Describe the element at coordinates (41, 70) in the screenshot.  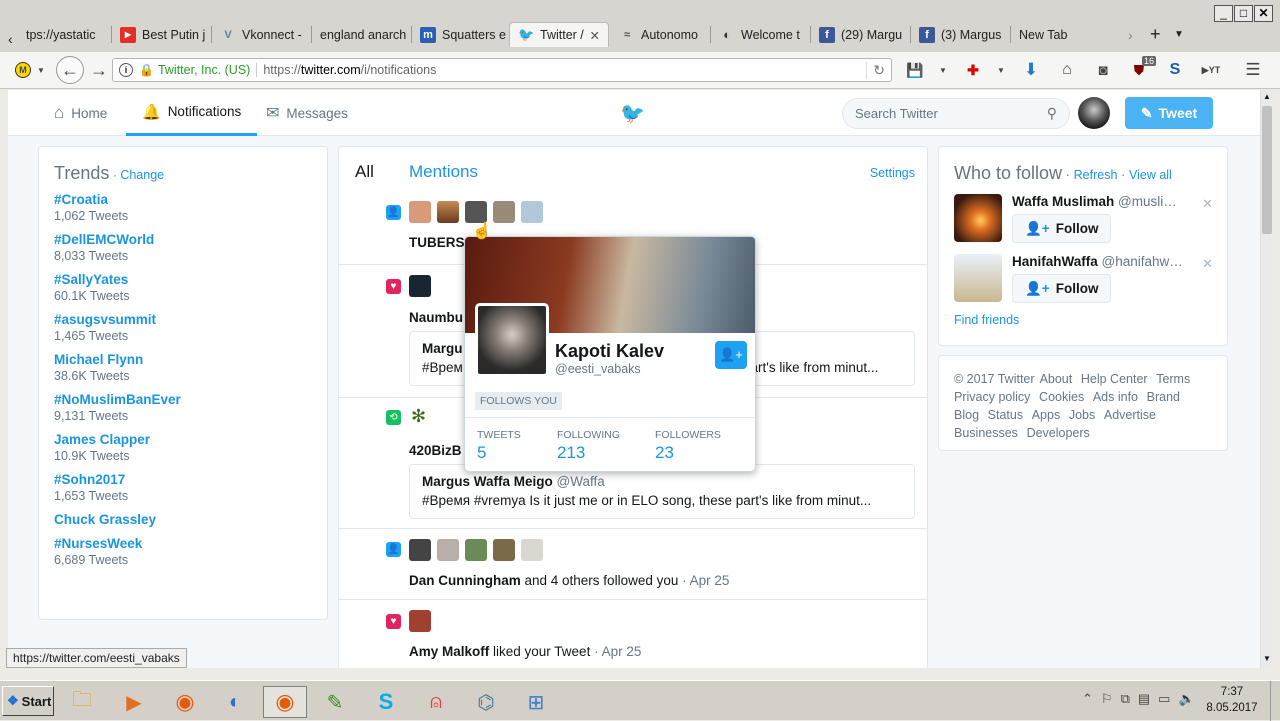
I see `addon-dropdown-icon: ▼` at that location.